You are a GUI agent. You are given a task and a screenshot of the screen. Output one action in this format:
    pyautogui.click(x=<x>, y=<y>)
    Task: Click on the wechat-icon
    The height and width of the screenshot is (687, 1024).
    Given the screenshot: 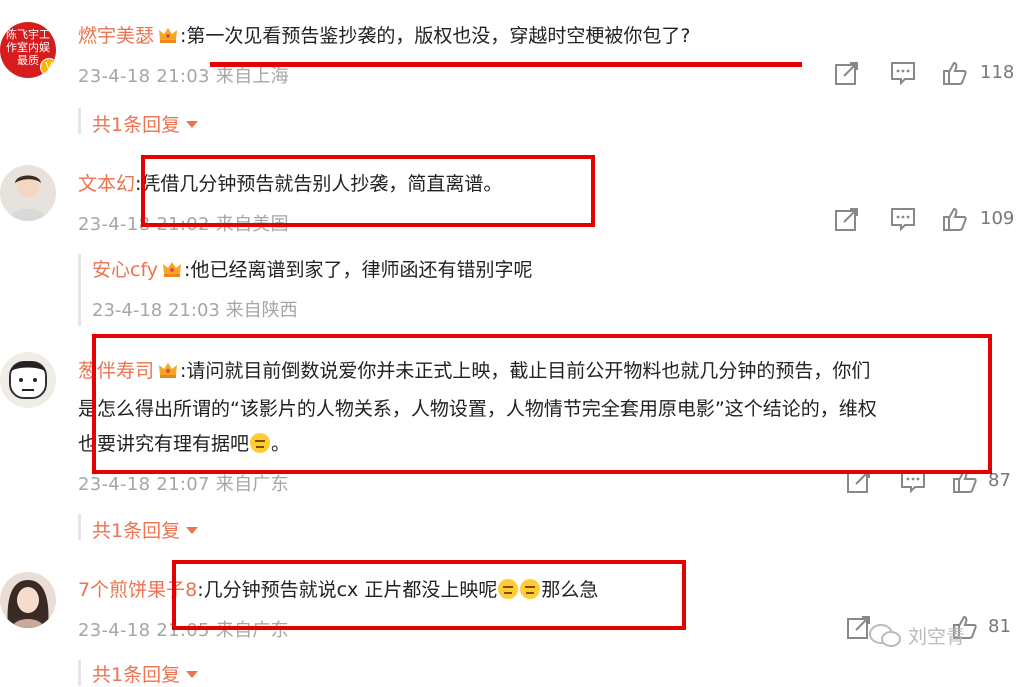 What is the action you would take?
    pyautogui.click(x=885, y=635)
    